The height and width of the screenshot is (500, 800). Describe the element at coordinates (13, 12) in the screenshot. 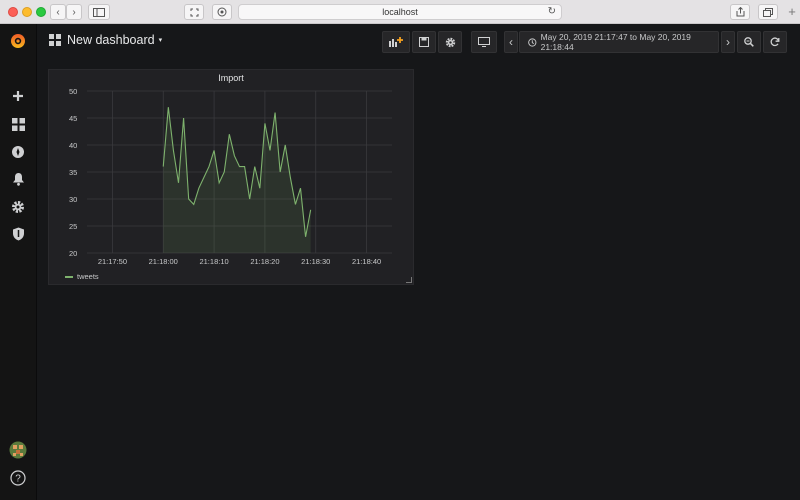

I see `close-window-button` at that location.